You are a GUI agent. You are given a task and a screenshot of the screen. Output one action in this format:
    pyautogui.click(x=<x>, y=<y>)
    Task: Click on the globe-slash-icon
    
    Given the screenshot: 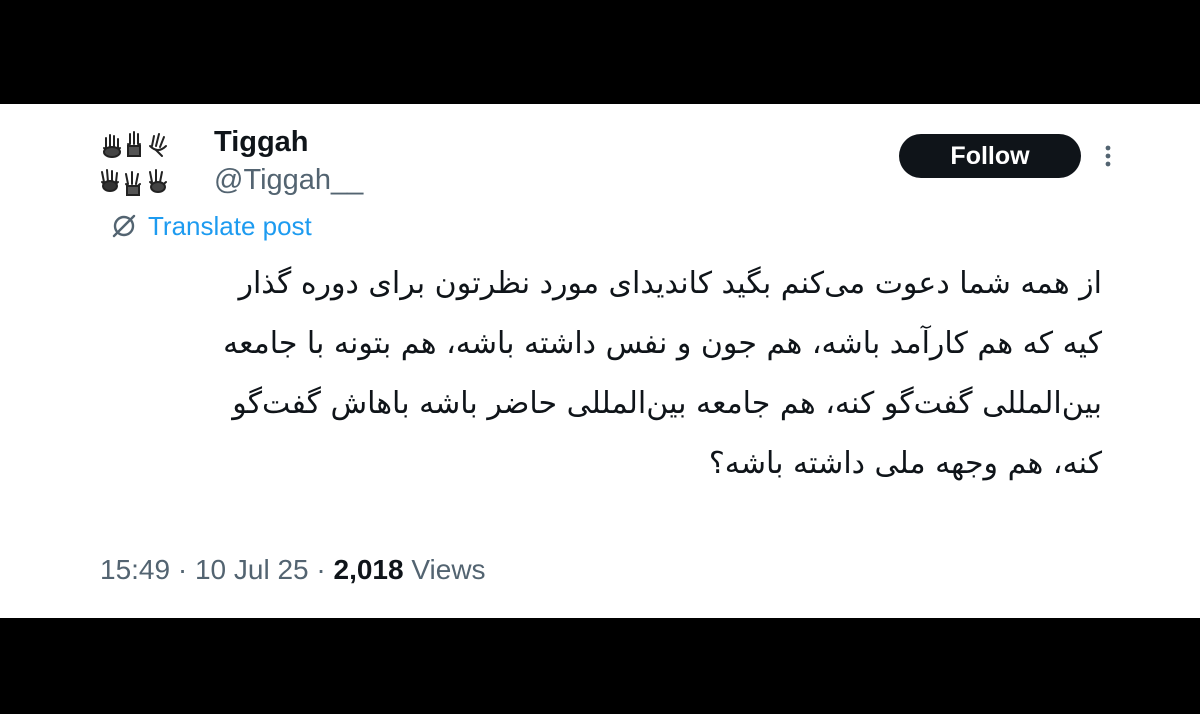 What is the action you would take?
    pyautogui.click(x=124, y=226)
    